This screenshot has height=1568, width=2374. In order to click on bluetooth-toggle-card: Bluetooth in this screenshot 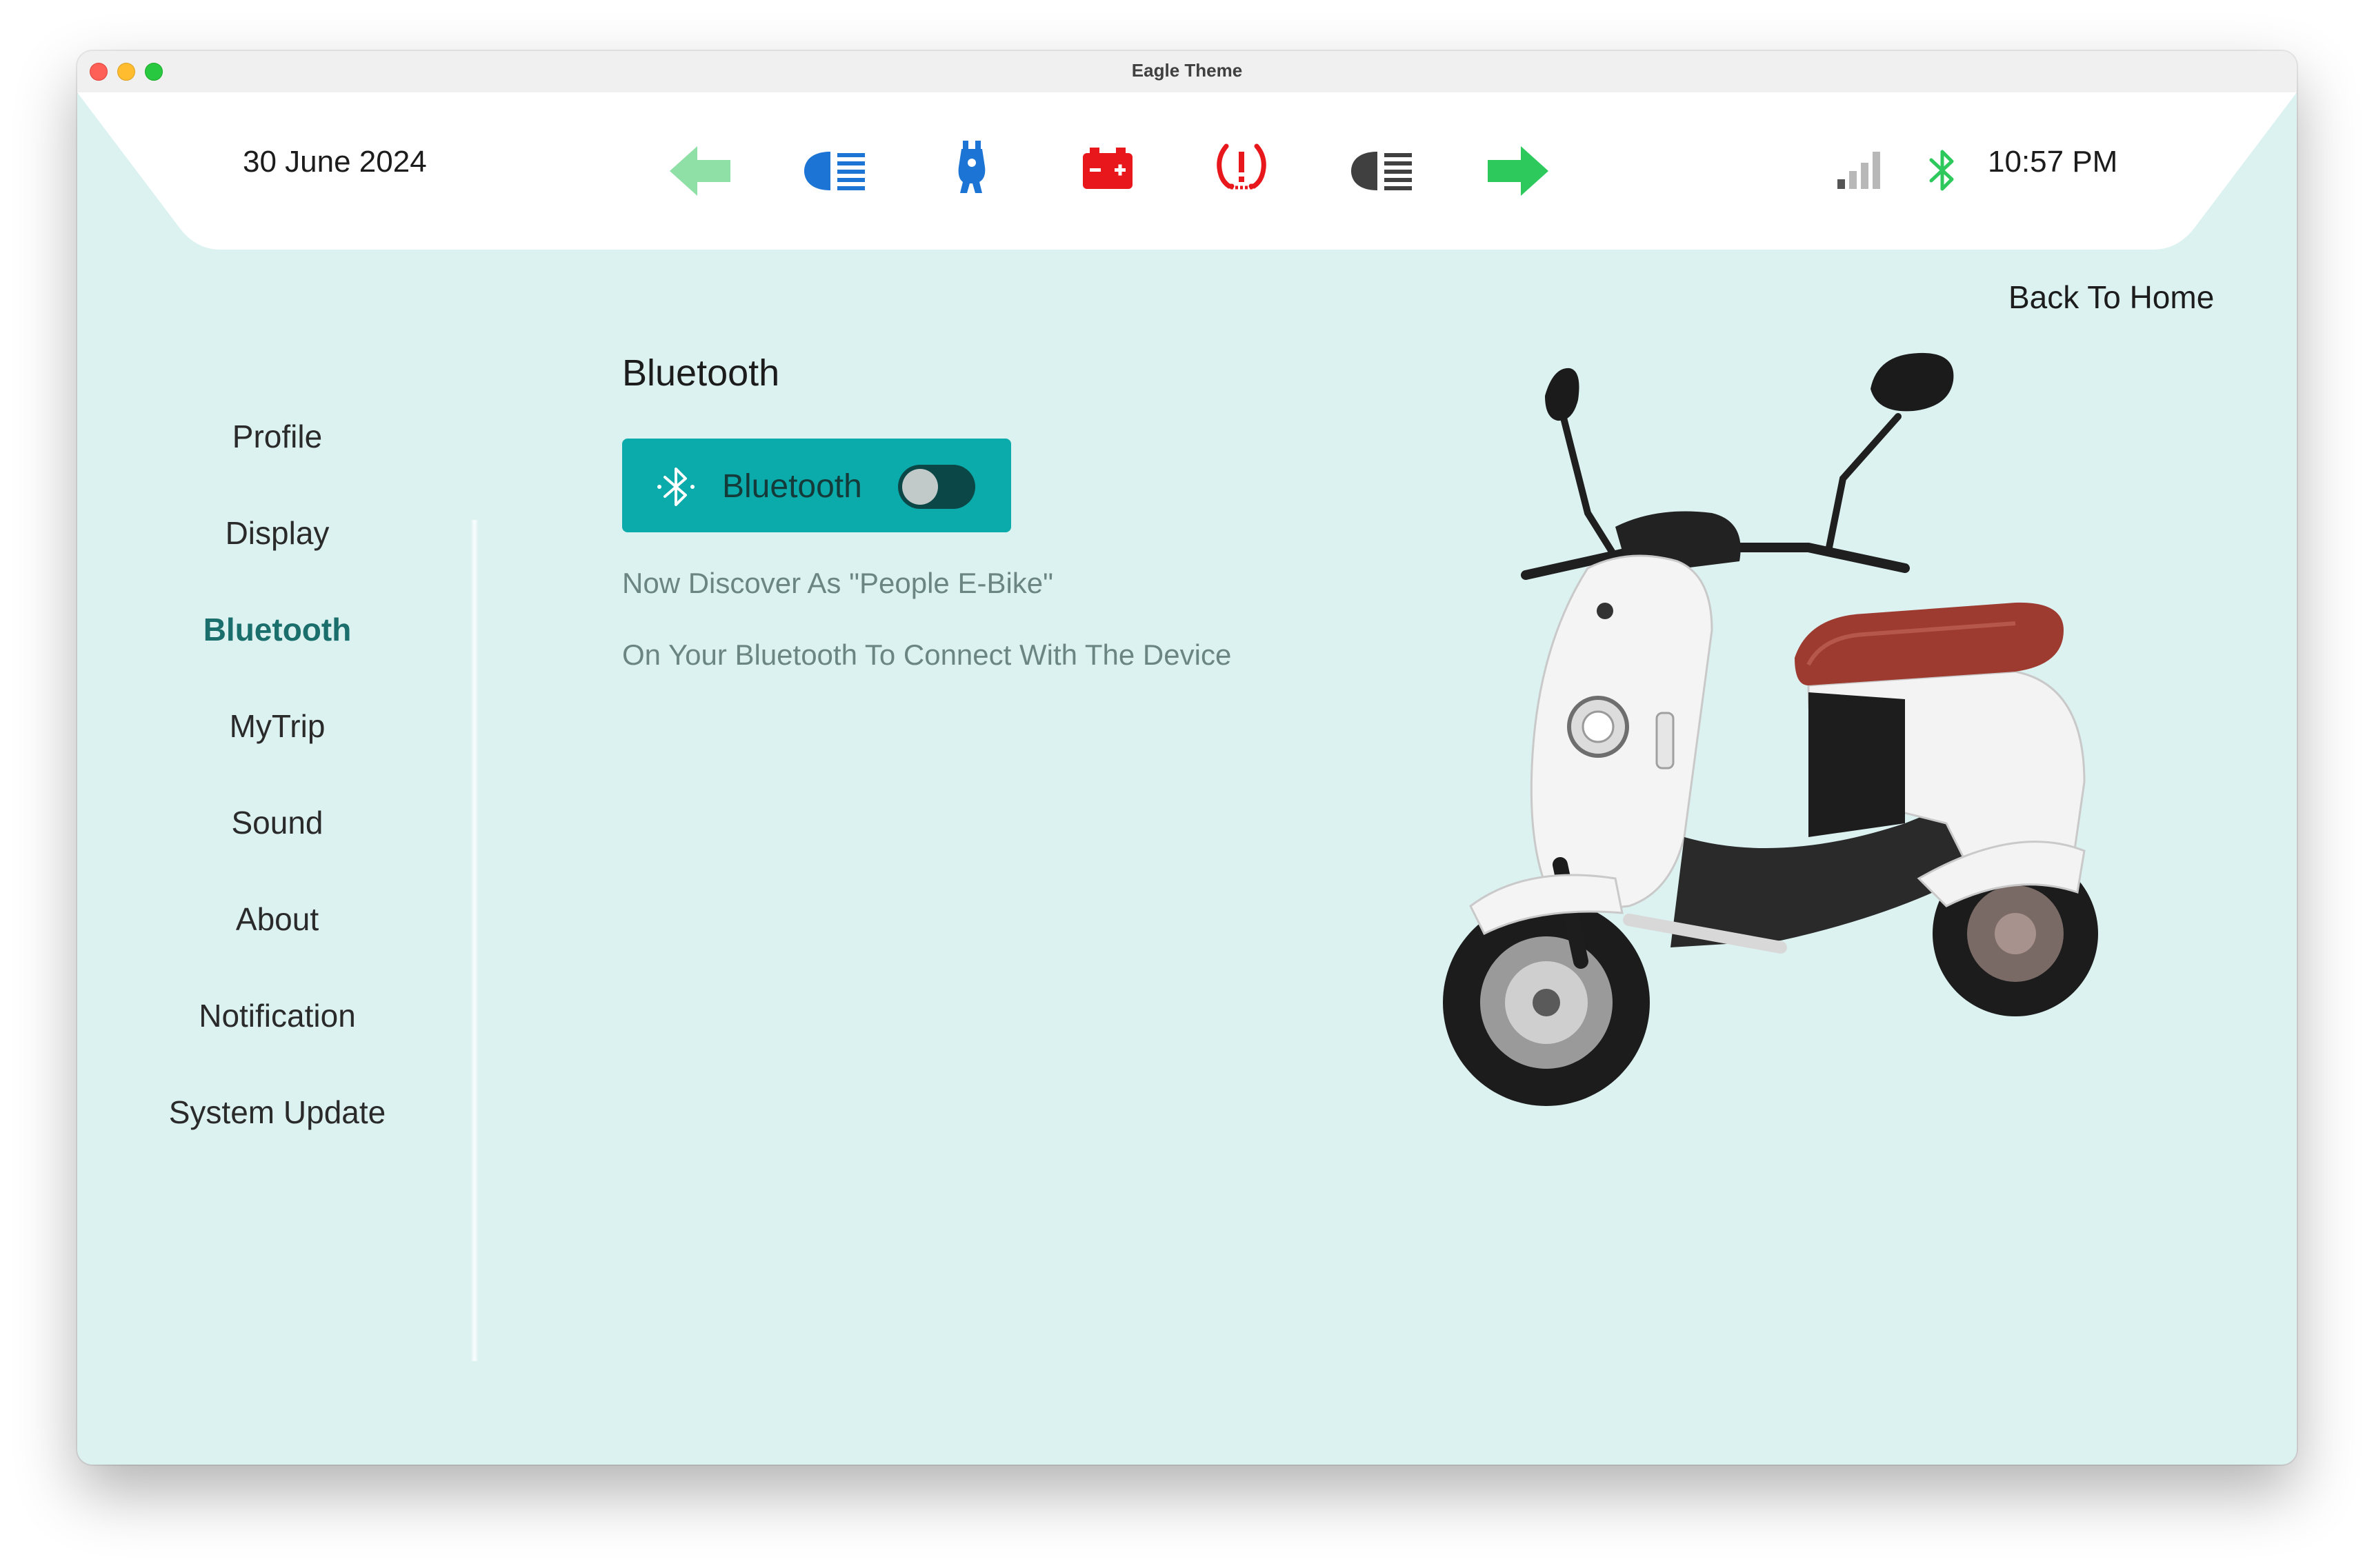, I will do `click(816, 485)`.